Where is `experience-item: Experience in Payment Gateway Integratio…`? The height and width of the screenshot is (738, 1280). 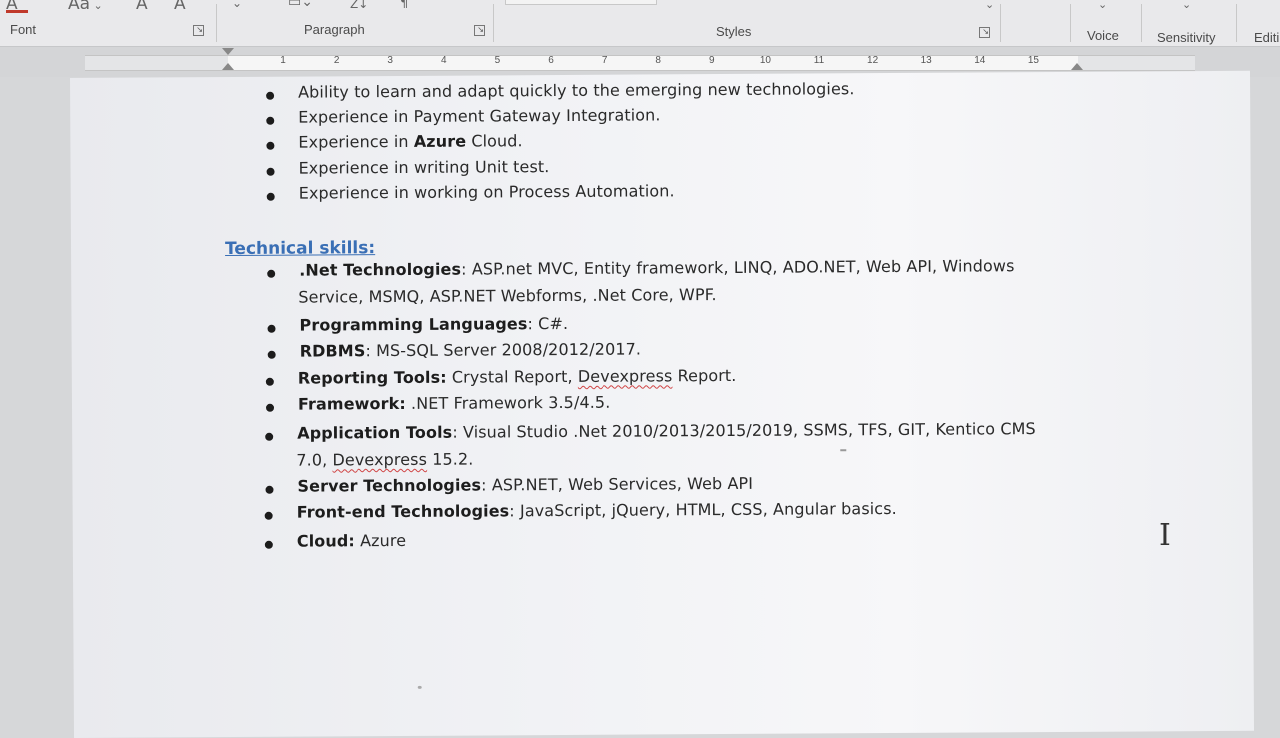 experience-item: Experience in Payment Gateway Integratio… is located at coordinates (479, 116).